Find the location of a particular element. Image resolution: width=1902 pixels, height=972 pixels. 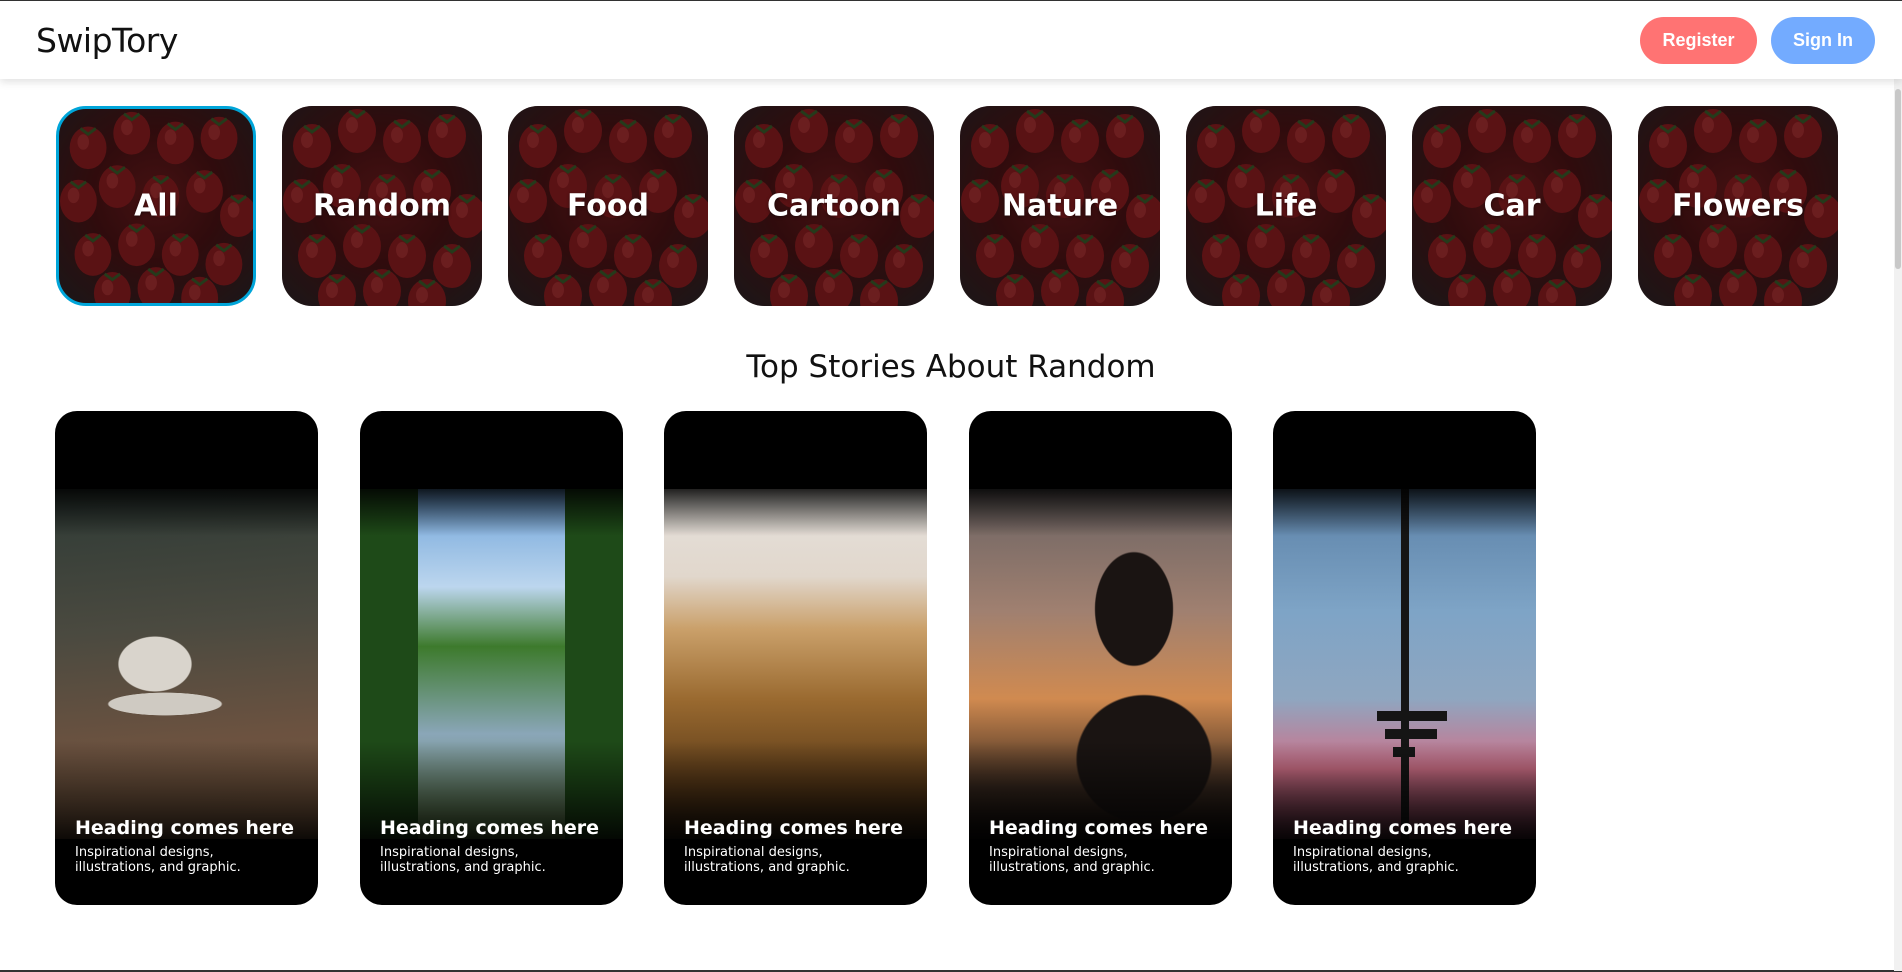

category-card-all: All is located at coordinates (156, 206).